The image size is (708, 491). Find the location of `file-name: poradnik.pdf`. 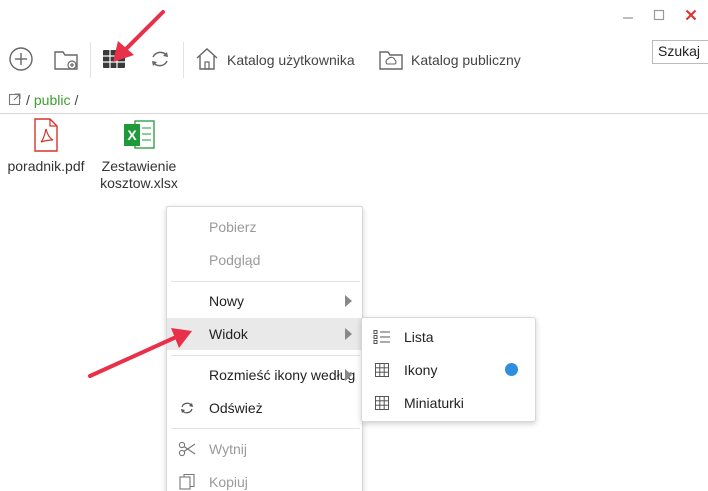

file-name: poradnik.pdf is located at coordinates (46, 166).